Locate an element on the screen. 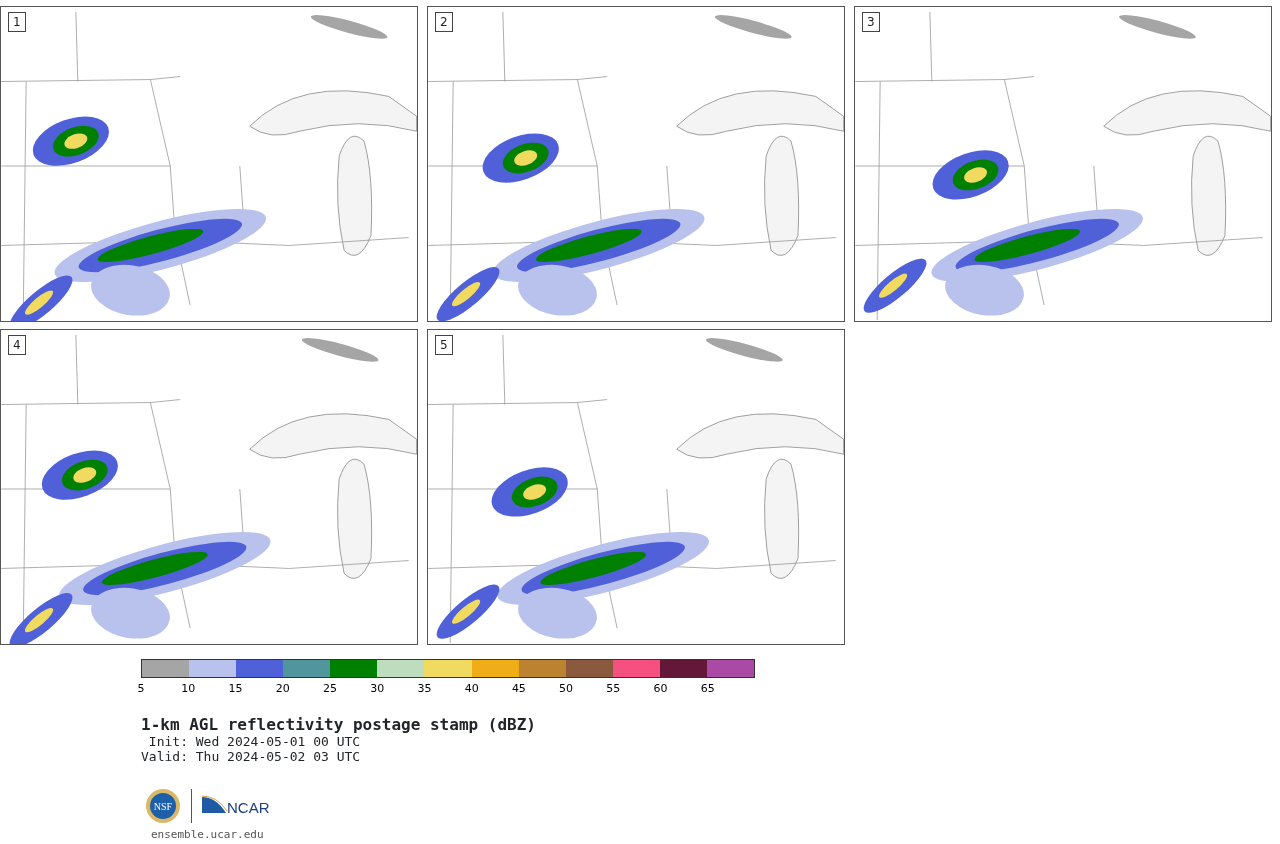 The width and height of the screenshot is (1280, 844). panel-number: 3 is located at coordinates (871, 22).